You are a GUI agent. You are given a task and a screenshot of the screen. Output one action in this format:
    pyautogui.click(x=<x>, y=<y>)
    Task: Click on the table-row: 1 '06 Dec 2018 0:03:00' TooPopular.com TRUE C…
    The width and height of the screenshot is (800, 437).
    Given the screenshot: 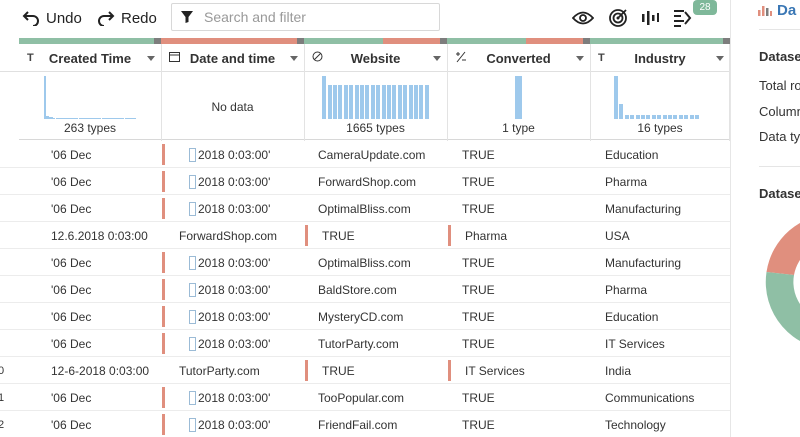 What is the action you would take?
    pyautogui.click(x=365, y=397)
    